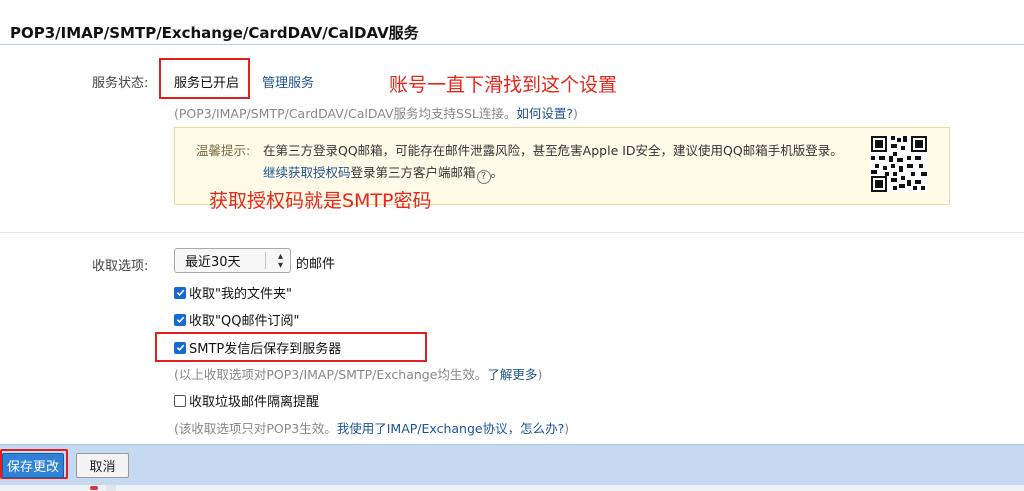 The image size is (1024, 491). I want to click on receive-note-2-text: (该收取选项只对POP3生效。, so click(255, 428).